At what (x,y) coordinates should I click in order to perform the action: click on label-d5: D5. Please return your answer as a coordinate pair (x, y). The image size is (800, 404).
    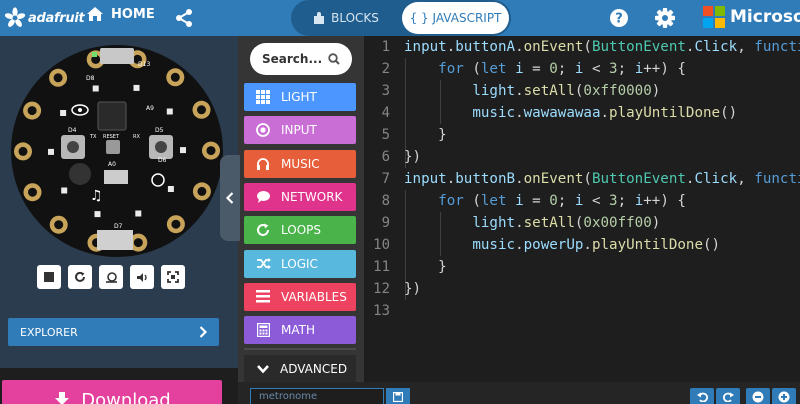
    Looking at the image, I should click on (159, 130).